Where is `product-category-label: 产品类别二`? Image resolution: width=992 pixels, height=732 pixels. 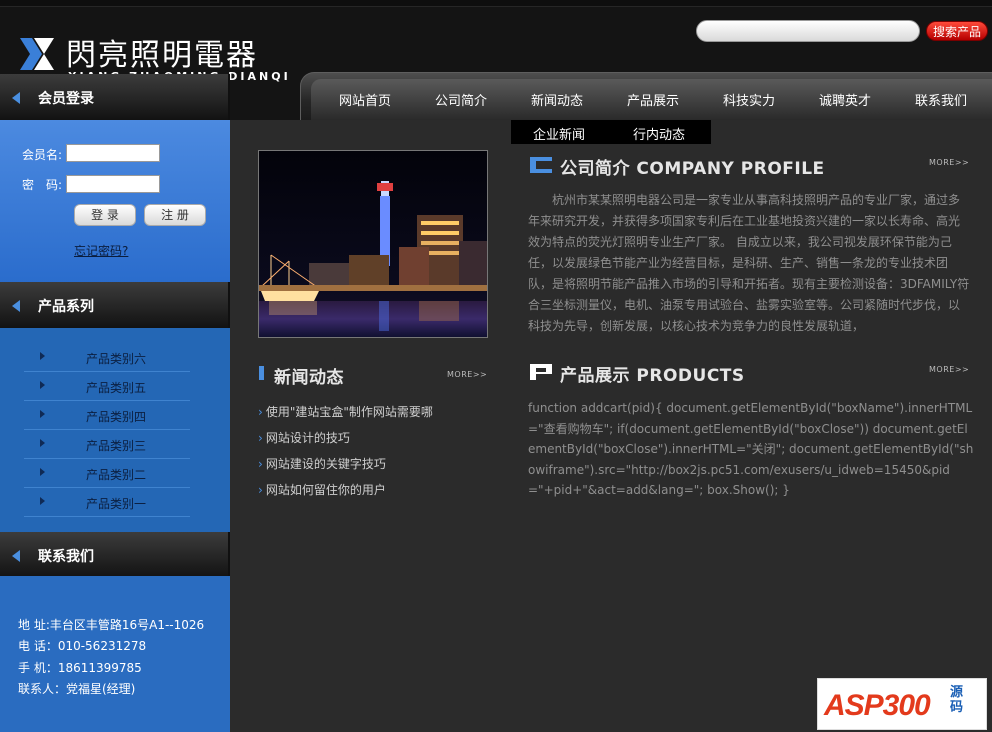
product-category-label: 产品类别二 is located at coordinates (116, 474).